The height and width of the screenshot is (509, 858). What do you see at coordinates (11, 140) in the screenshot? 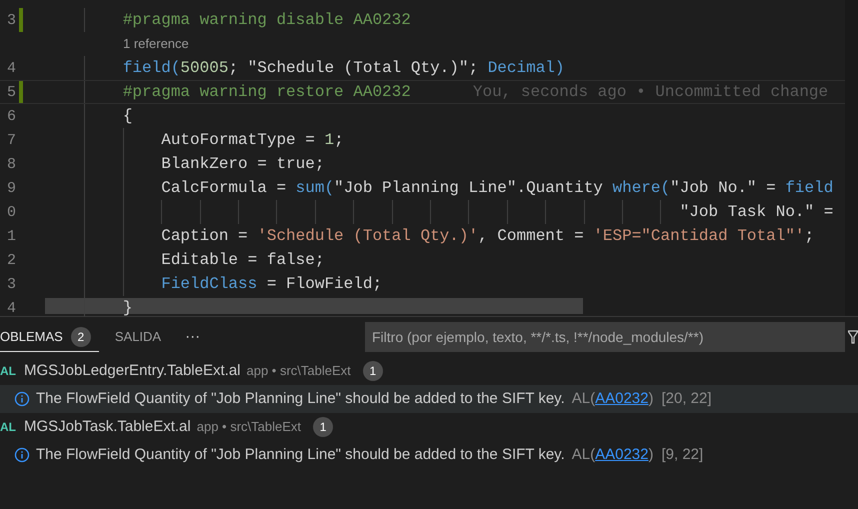
I see `line-number: 7` at bounding box center [11, 140].